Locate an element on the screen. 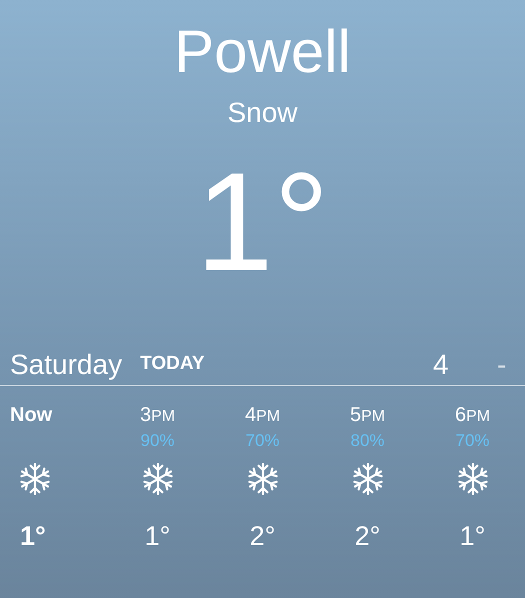  weather-condition: Snow is located at coordinates (262, 113).